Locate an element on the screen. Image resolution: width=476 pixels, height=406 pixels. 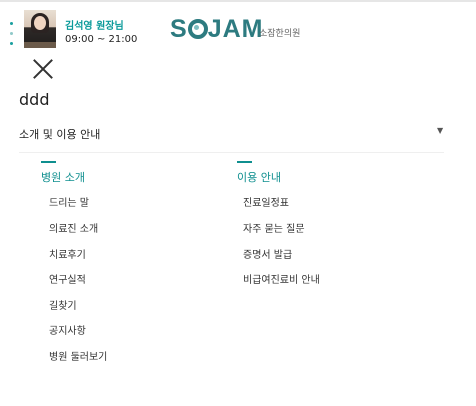
caret-down-icon: ▼ is located at coordinates (440, 130).